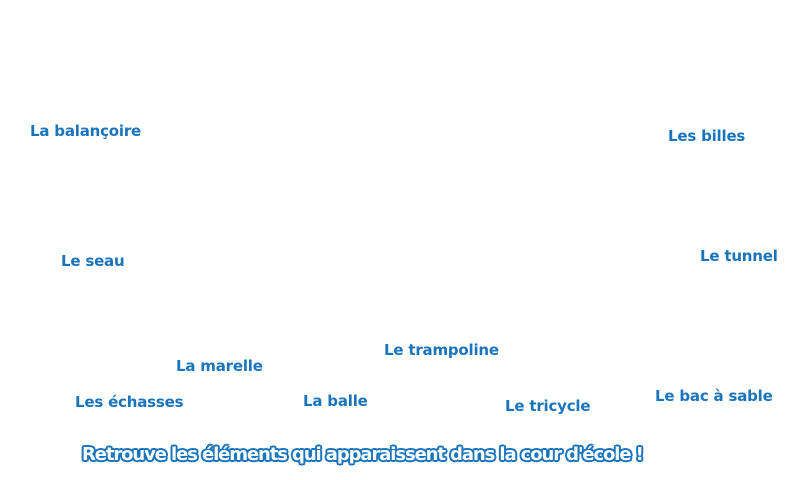 The width and height of the screenshot is (800, 480). What do you see at coordinates (219, 366) in the screenshot?
I see `word-la-marelle: La marelle` at bounding box center [219, 366].